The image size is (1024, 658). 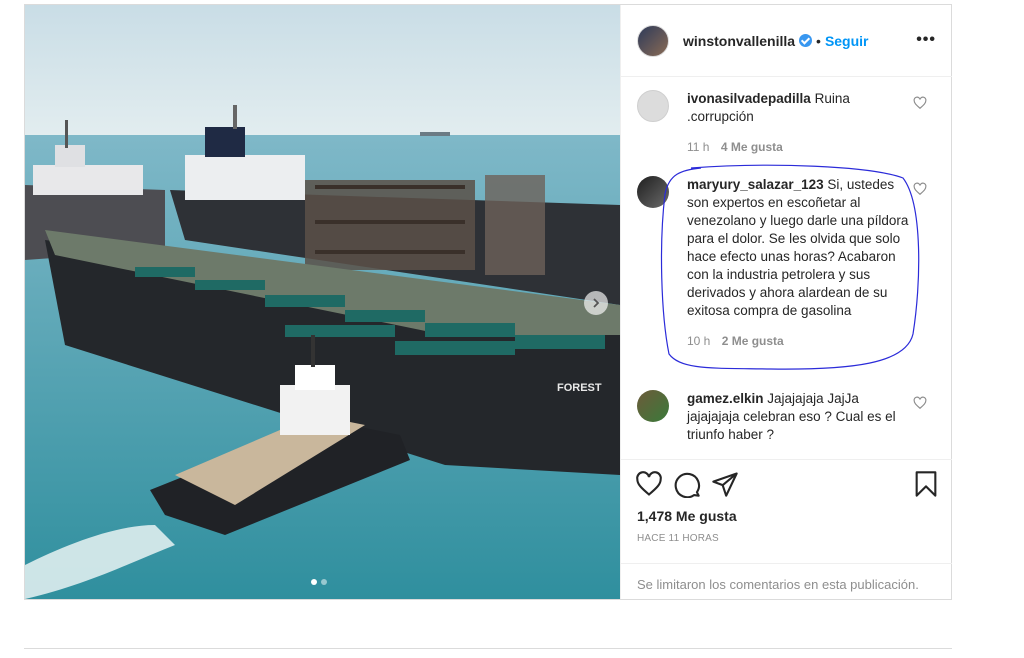 I want to click on chevron-right-icon, so click(x=596, y=303).